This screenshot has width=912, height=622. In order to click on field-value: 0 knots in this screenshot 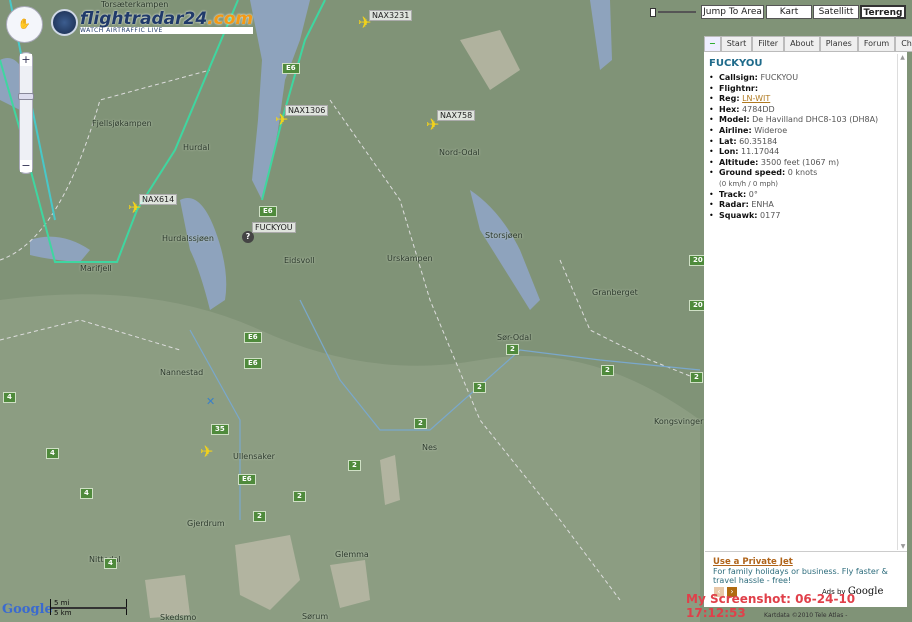, I will do `click(802, 173)`.